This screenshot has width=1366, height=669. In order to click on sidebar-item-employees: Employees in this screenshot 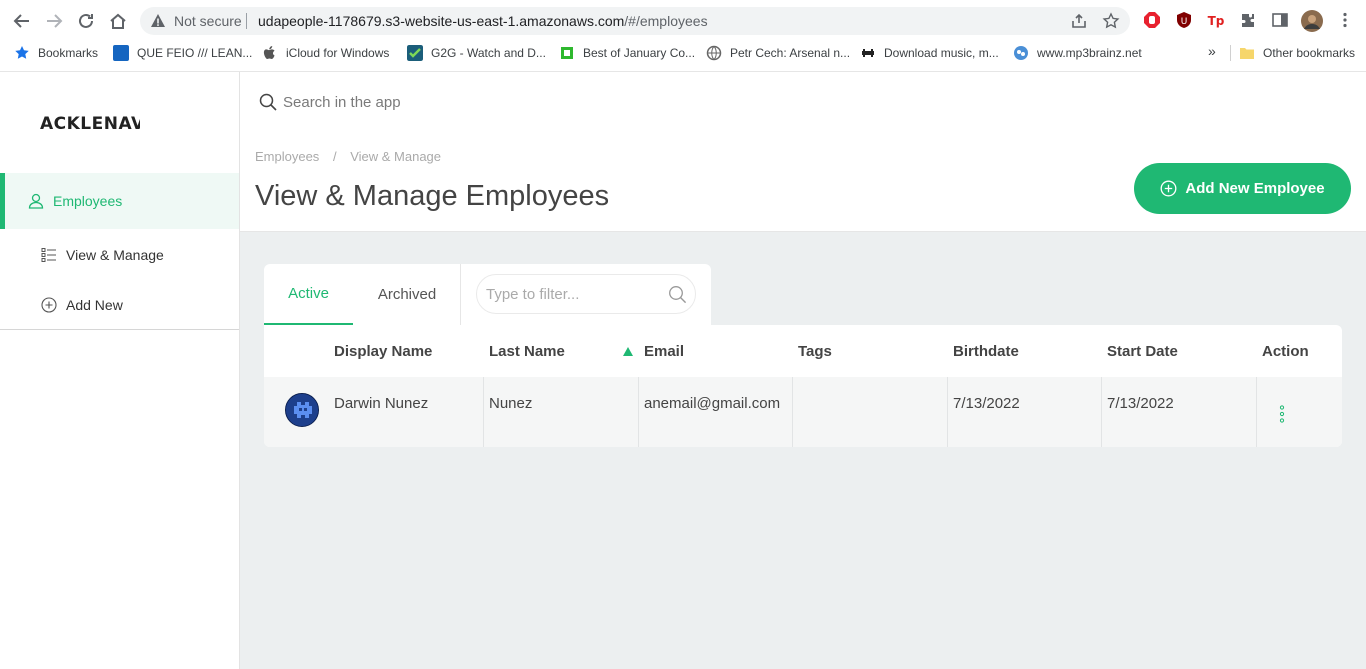, I will do `click(119, 201)`.